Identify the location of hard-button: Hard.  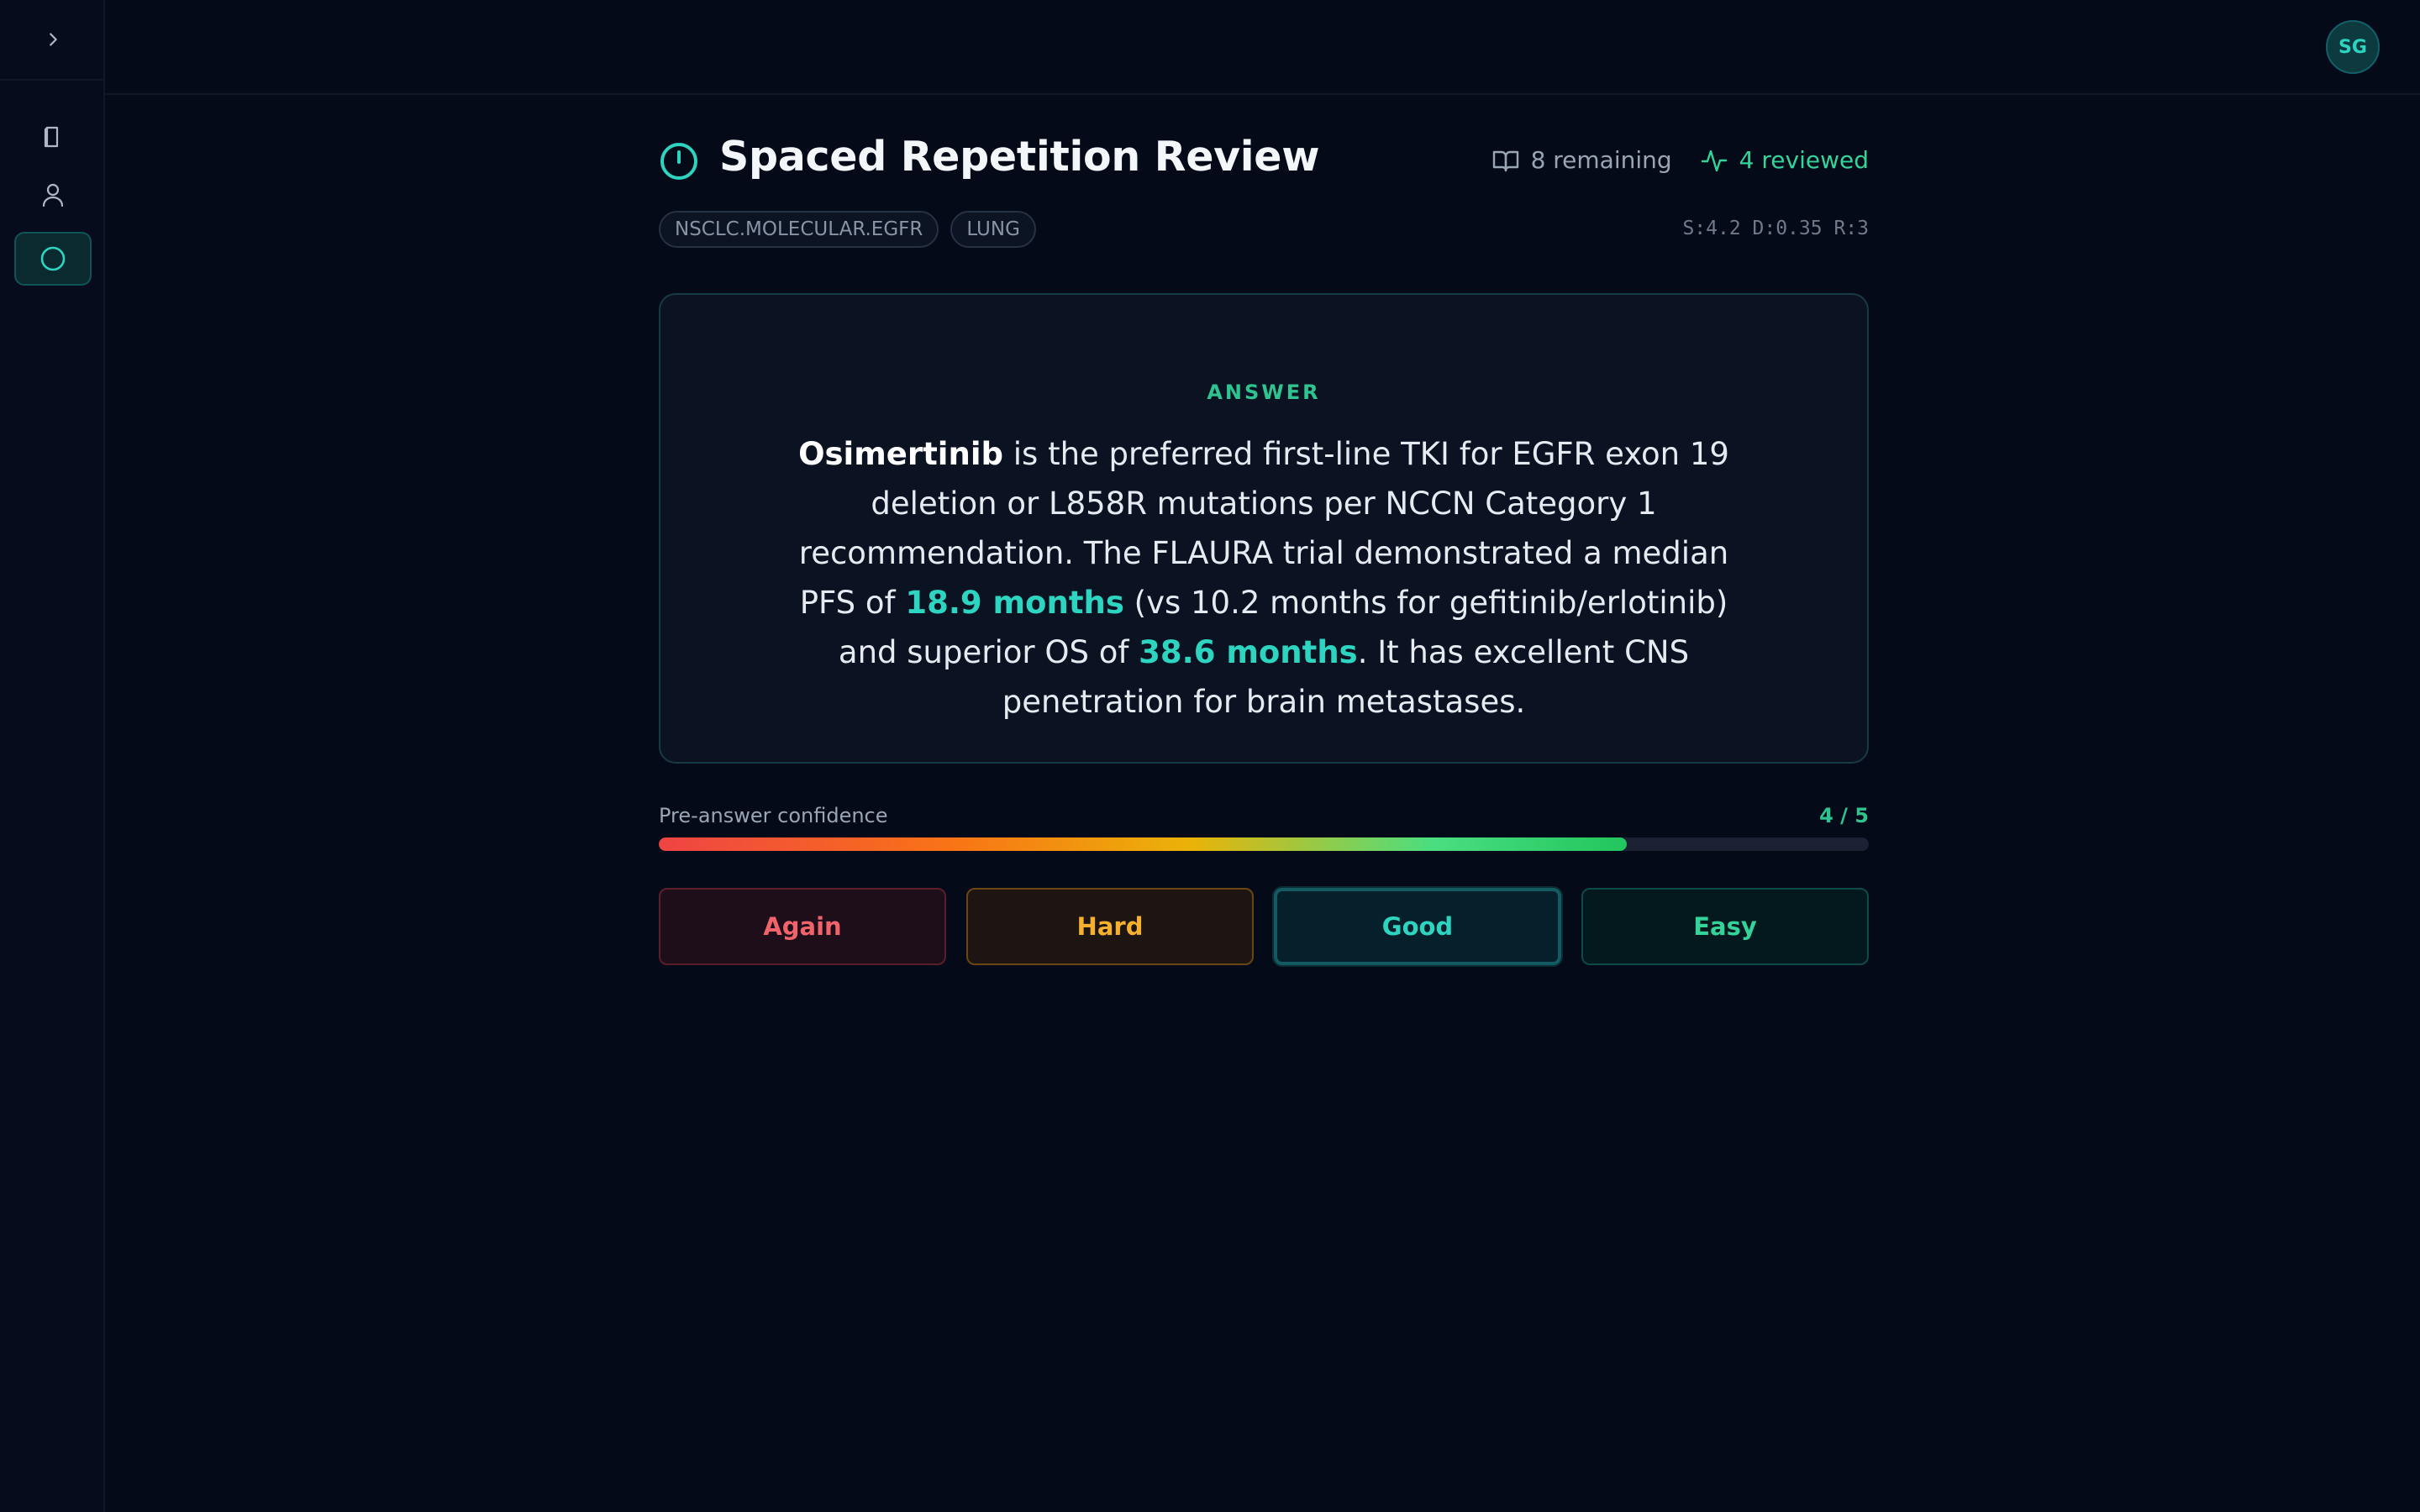
(1110, 926).